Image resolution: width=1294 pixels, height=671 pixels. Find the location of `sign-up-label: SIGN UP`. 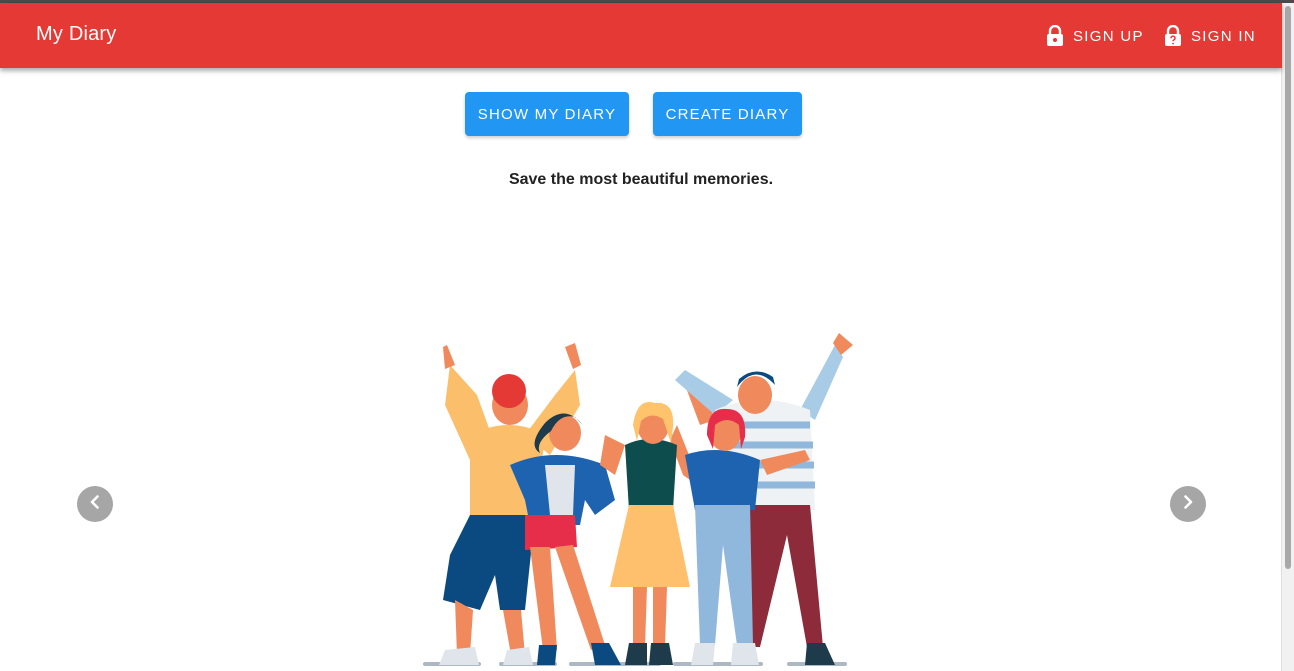

sign-up-label: SIGN UP is located at coordinates (1108, 36).